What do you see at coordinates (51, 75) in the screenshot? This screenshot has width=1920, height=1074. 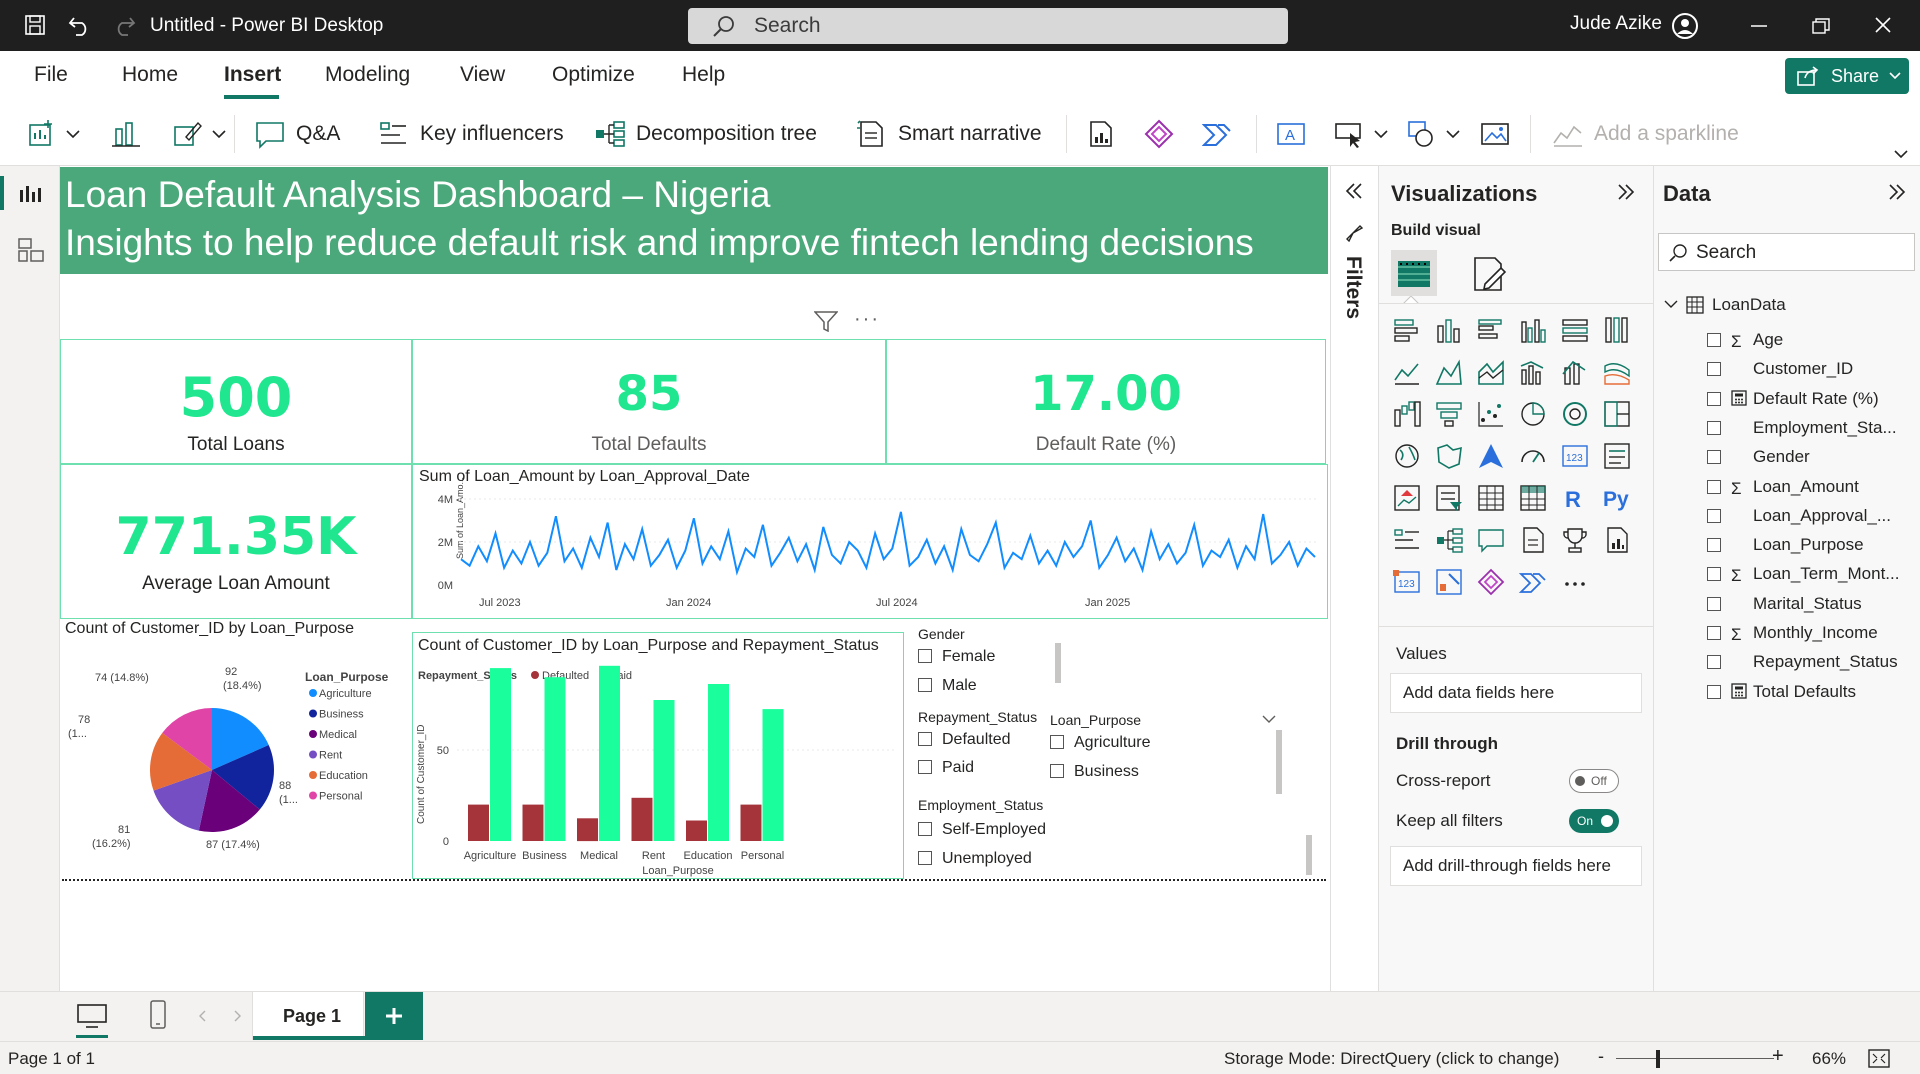 I see `menu-file: File` at bounding box center [51, 75].